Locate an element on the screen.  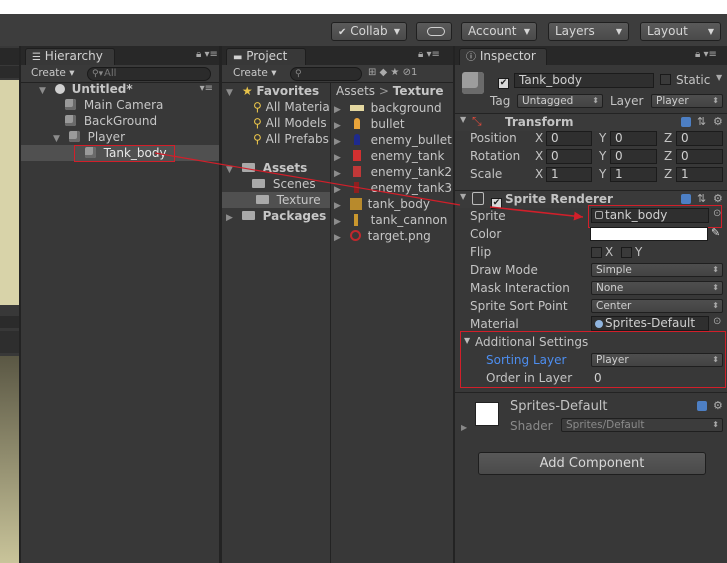
annotation-arrows is located at coordinates (369, 186).